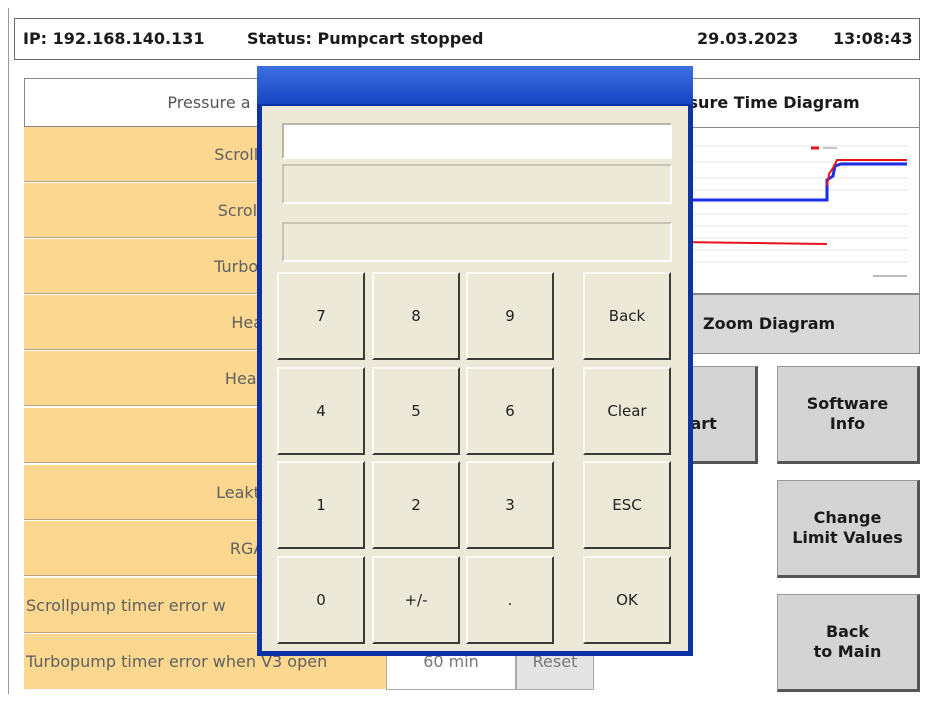 The image size is (928, 702). What do you see at coordinates (848, 415) in the screenshot?
I see `software-info-button: Software Info` at bounding box center [848, 415].